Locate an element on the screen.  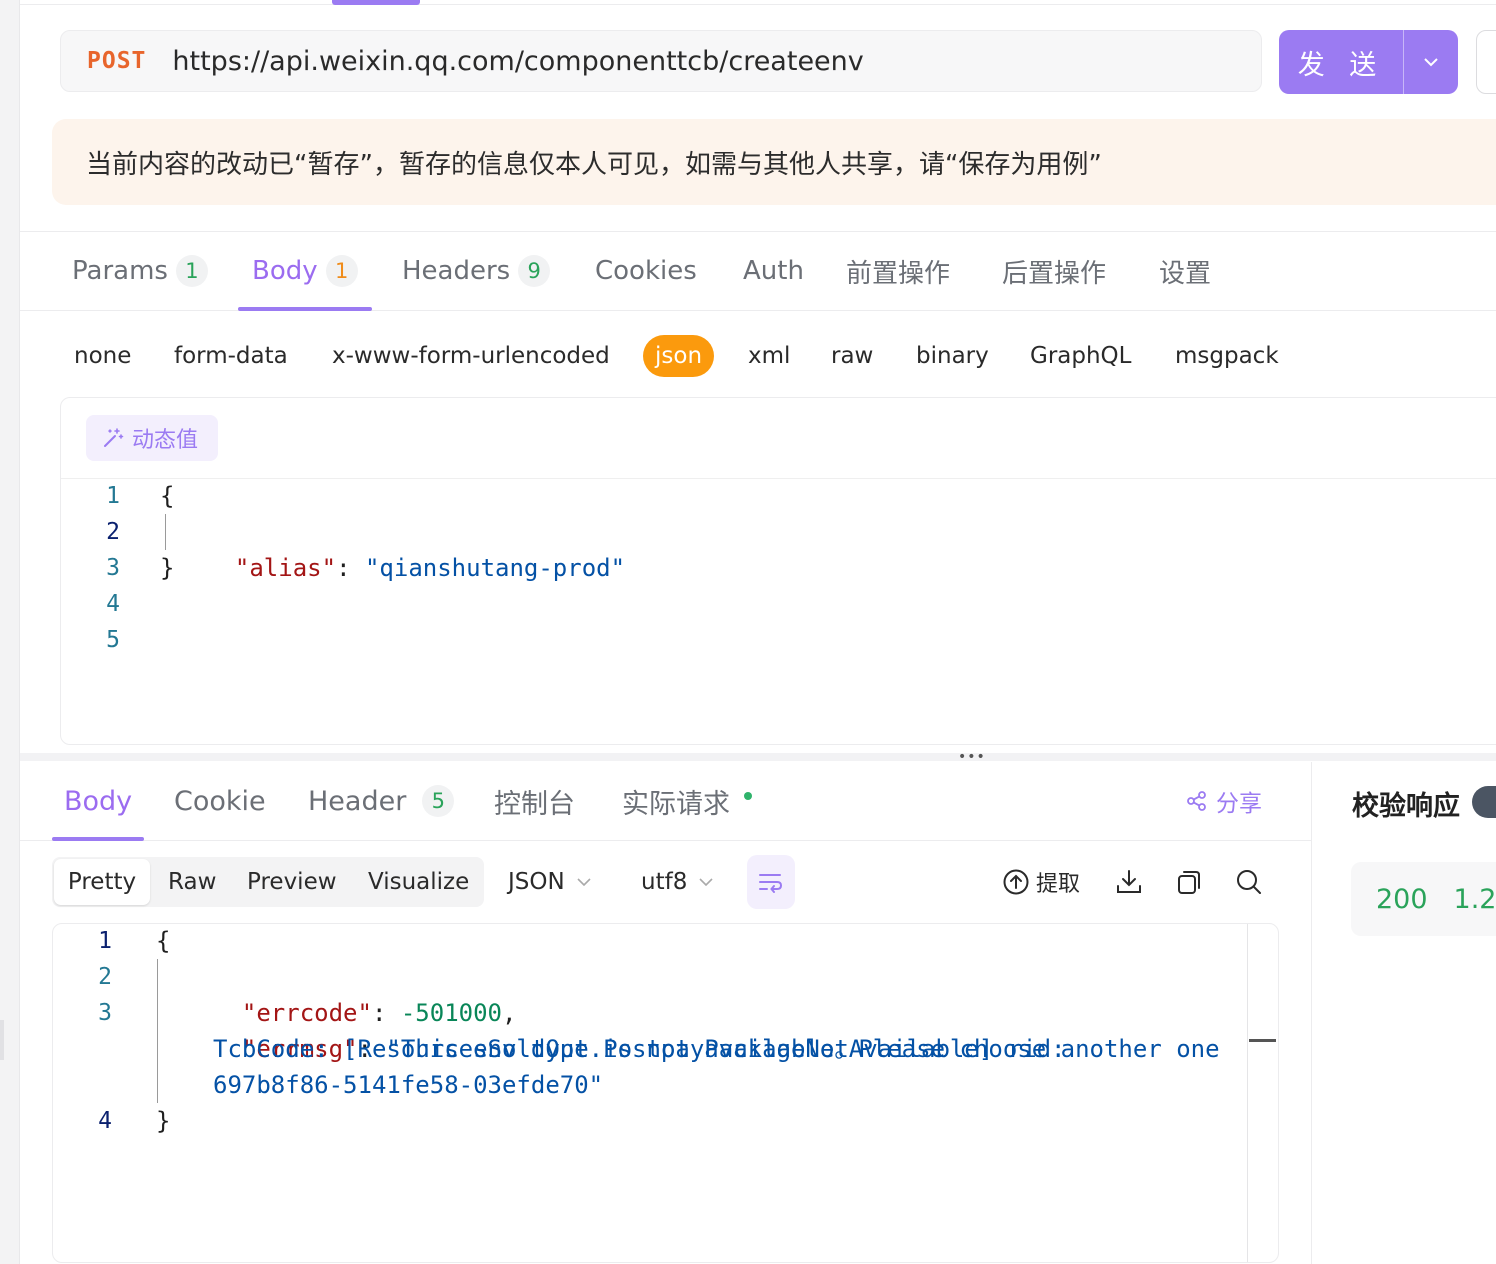
status-dot is located at coordinates (748, 796).